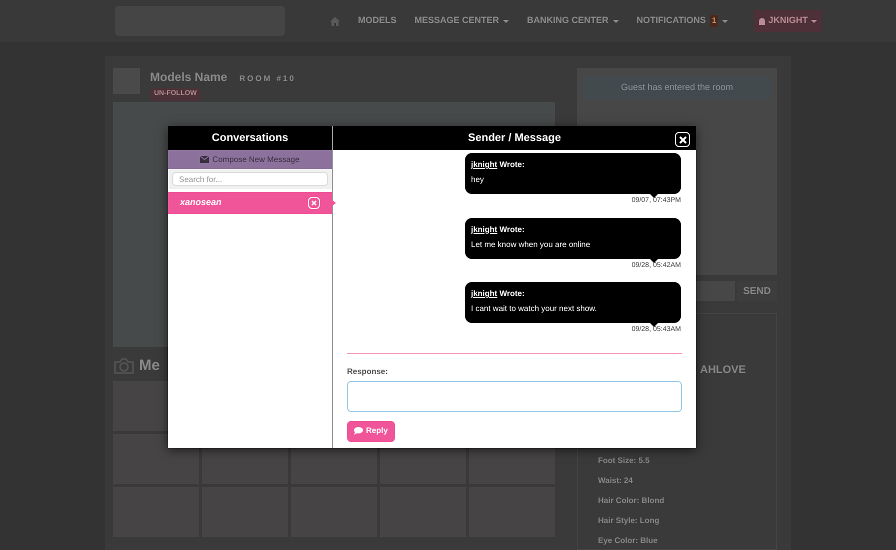 The height and width of the screenshot is (550, 896). I want to click on media-thumbnail, so click(156, 459).